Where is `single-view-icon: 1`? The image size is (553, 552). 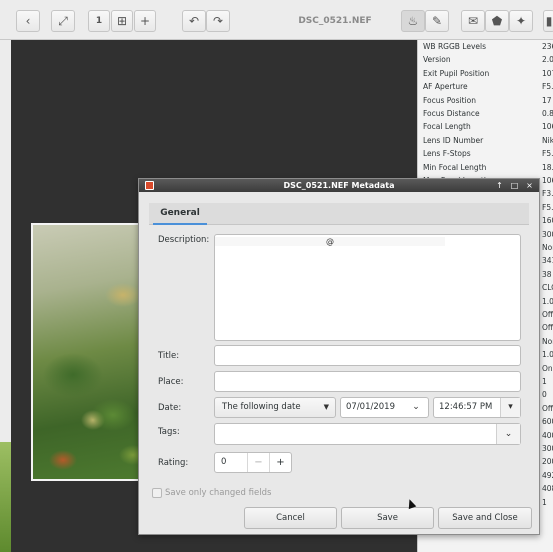
single-view-icon: 1 is located at coordinates (99, 21).